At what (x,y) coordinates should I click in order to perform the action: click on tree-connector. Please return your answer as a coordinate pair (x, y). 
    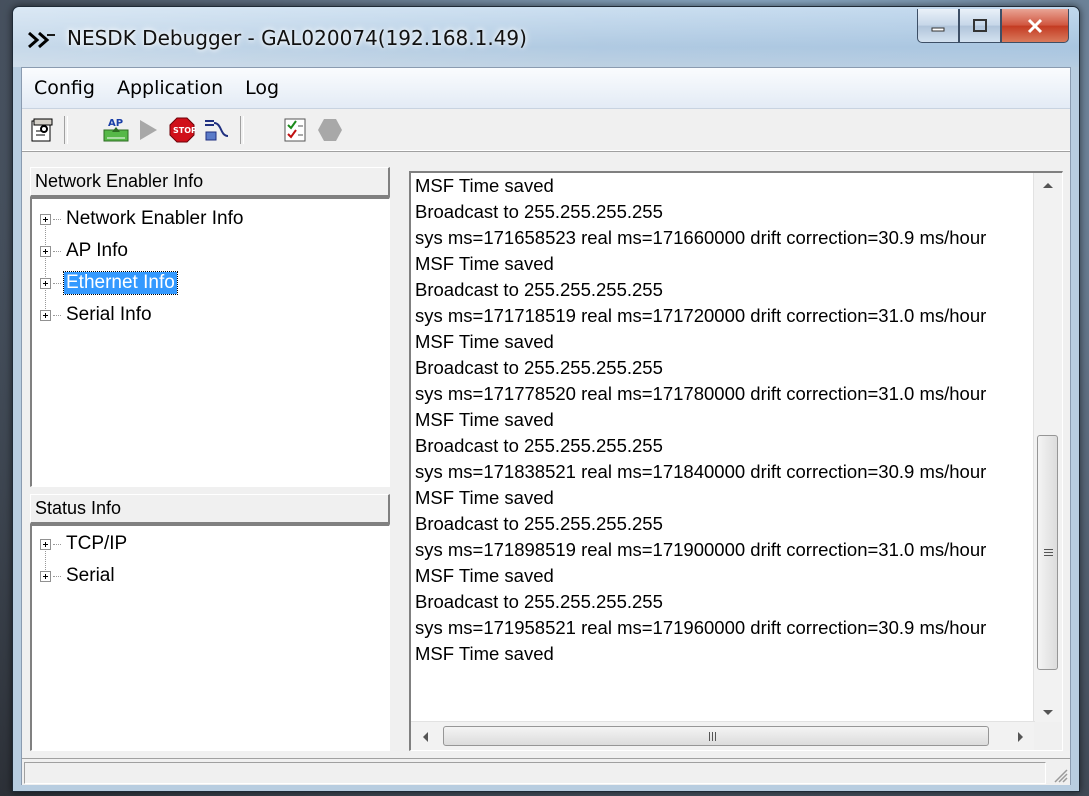
    Looking at the image, I should click on (45, 267).